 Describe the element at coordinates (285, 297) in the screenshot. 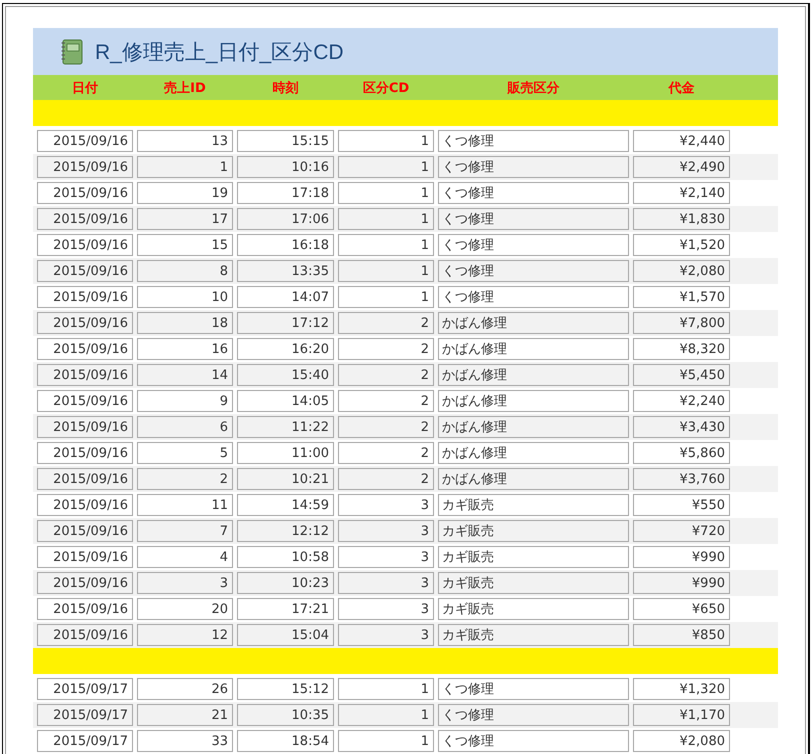

I see `table-cell: 14:07` at that location.